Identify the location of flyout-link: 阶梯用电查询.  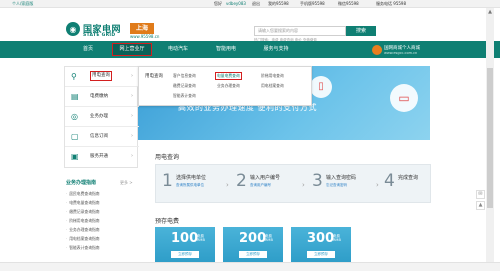
(272, 76).